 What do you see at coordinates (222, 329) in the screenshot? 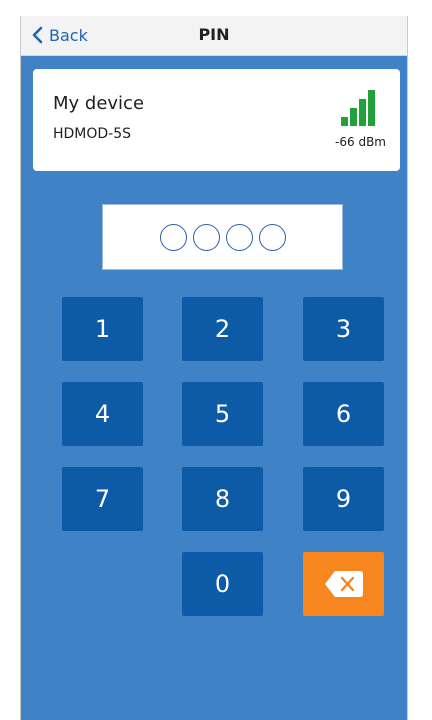
I see `keypad-key-2: 2` at bounding box center [222, 329].